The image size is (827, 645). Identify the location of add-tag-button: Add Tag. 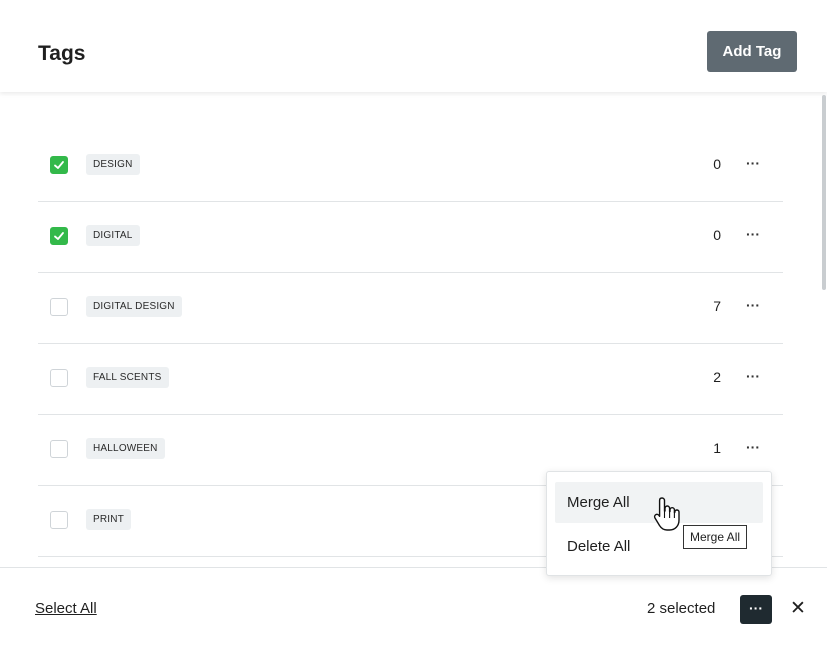
(752, 51).